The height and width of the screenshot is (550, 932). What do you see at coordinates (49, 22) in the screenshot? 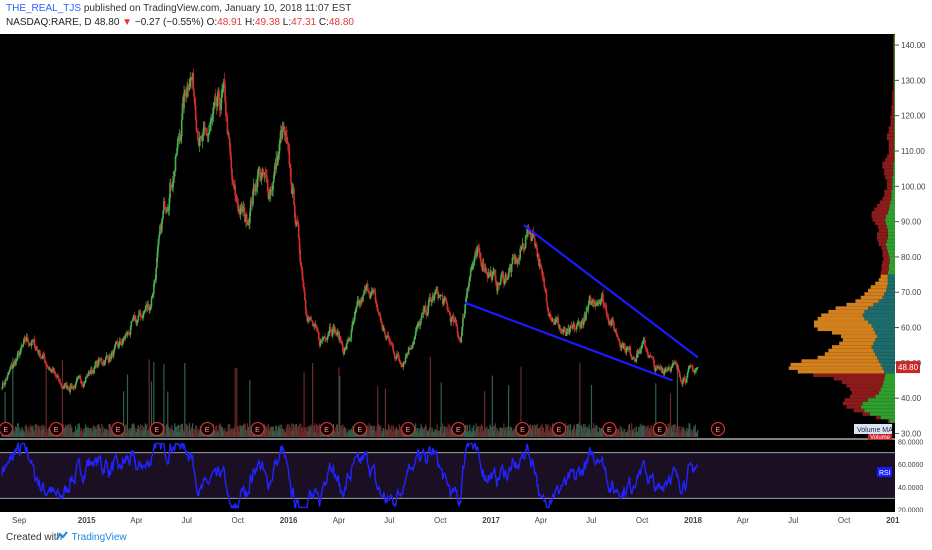
I see `symbol-label: NASDAQ:RARE, D` at bounding box center [49, 22].